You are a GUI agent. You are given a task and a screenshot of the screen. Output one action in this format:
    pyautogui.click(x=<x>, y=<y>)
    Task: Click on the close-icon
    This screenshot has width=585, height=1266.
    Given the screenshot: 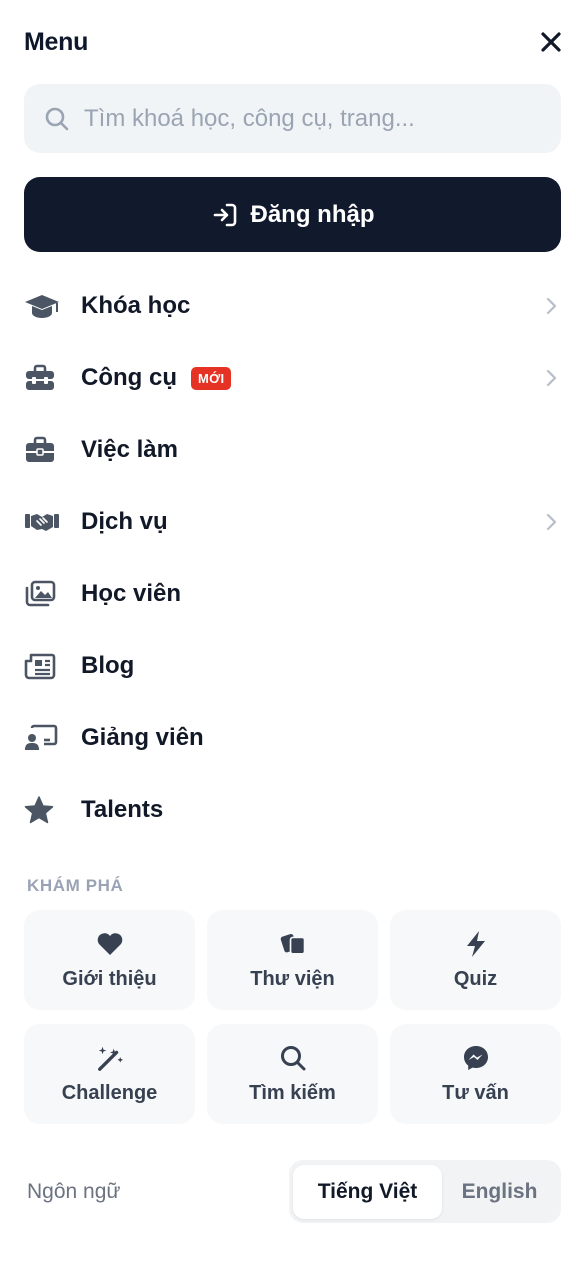 What is the action you would take?
    pyautogui.click(x=551, y=42)
    